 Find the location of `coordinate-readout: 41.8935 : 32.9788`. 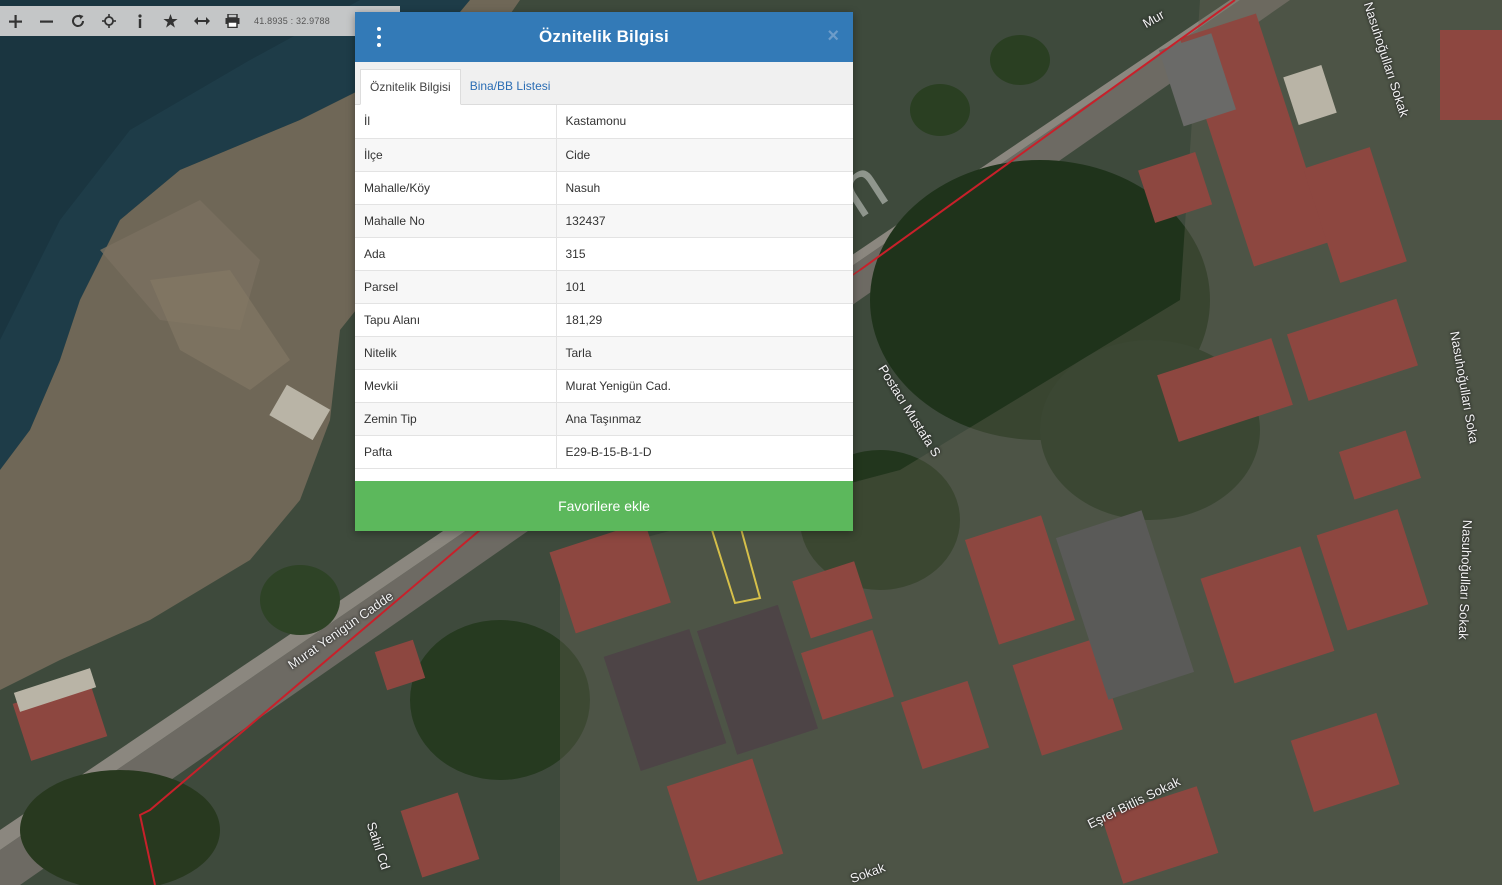

coordinate-readout: 41.8935 : 32.9788 is located at coordinates (292, 21).